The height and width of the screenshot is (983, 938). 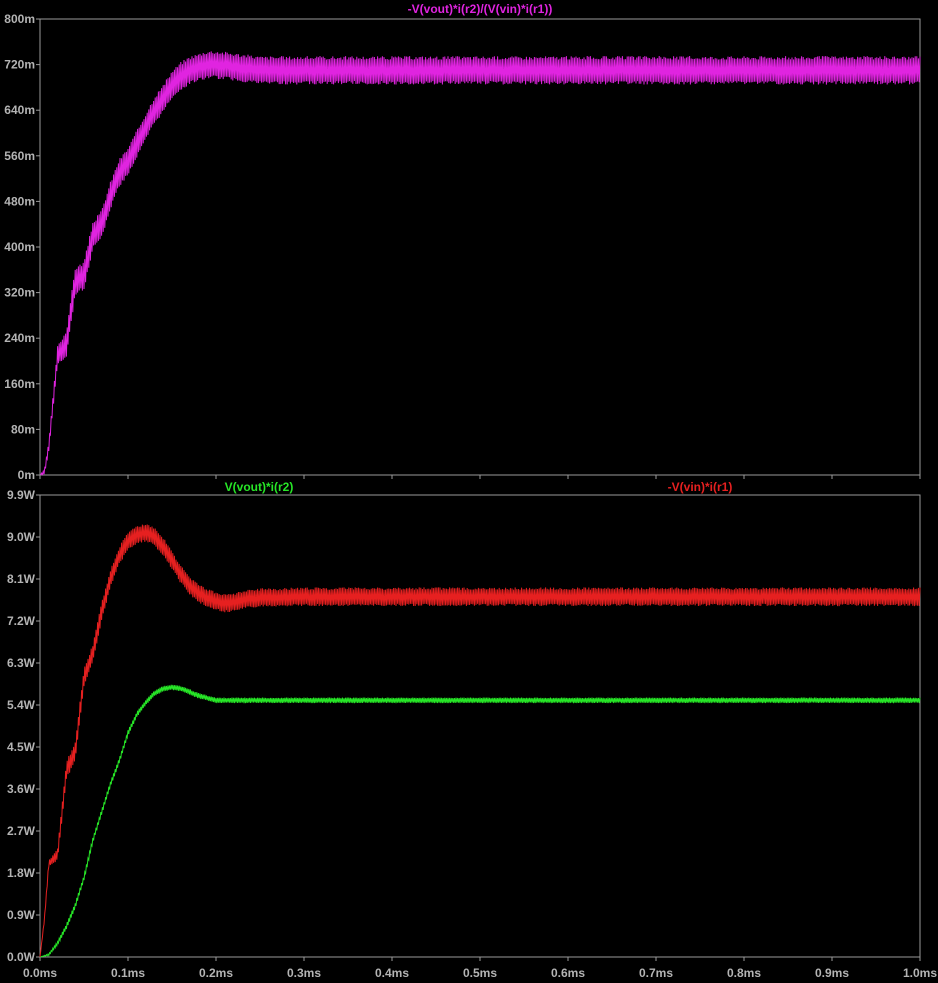 I want to click on x-tick-label: 0.6ms, so click(x=568, y=973).